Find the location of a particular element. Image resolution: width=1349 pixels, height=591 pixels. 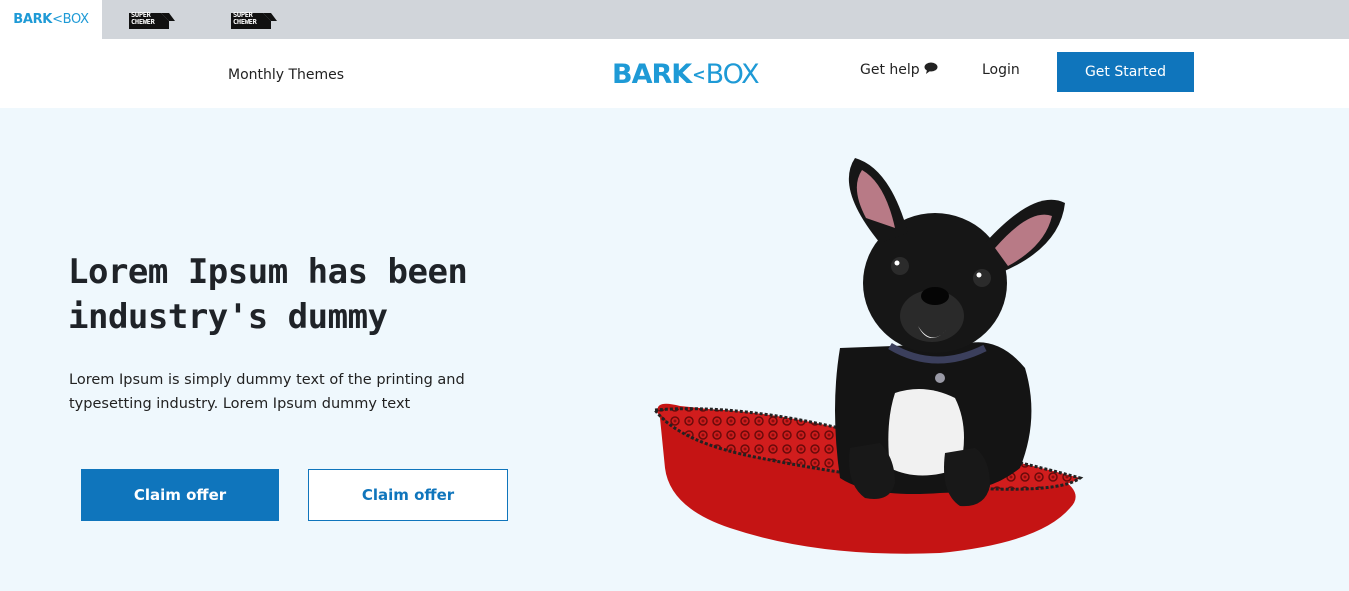

brand-tab-super-chewer: SUPER CHEWER is located at coordinates (153, 19).